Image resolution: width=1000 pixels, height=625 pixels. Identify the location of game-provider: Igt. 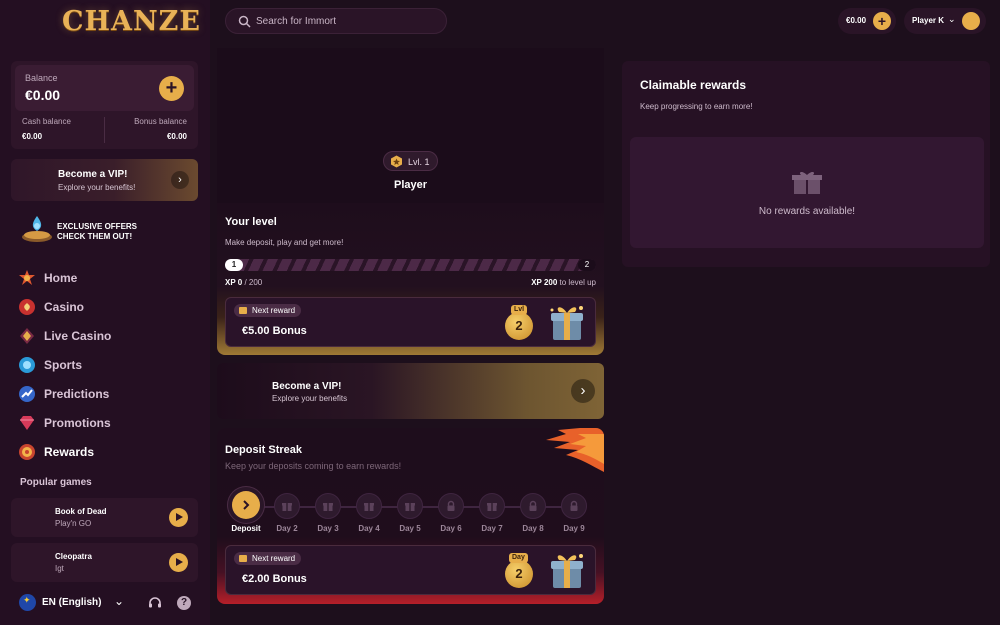
(59, 568).